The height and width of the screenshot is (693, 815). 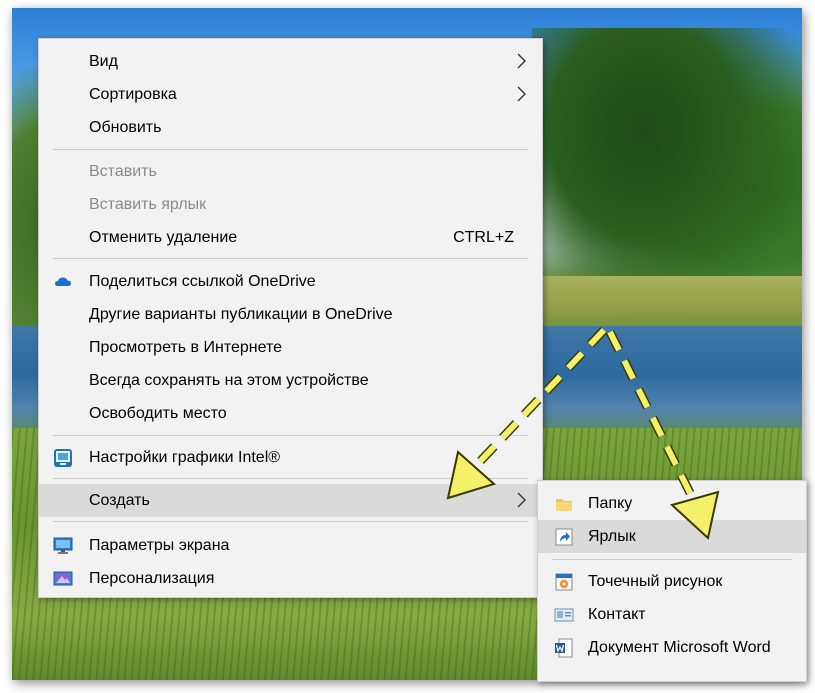 I want to click on menu-item-view-online: Просмотреть в Интернете, so click(x=290, y=347).